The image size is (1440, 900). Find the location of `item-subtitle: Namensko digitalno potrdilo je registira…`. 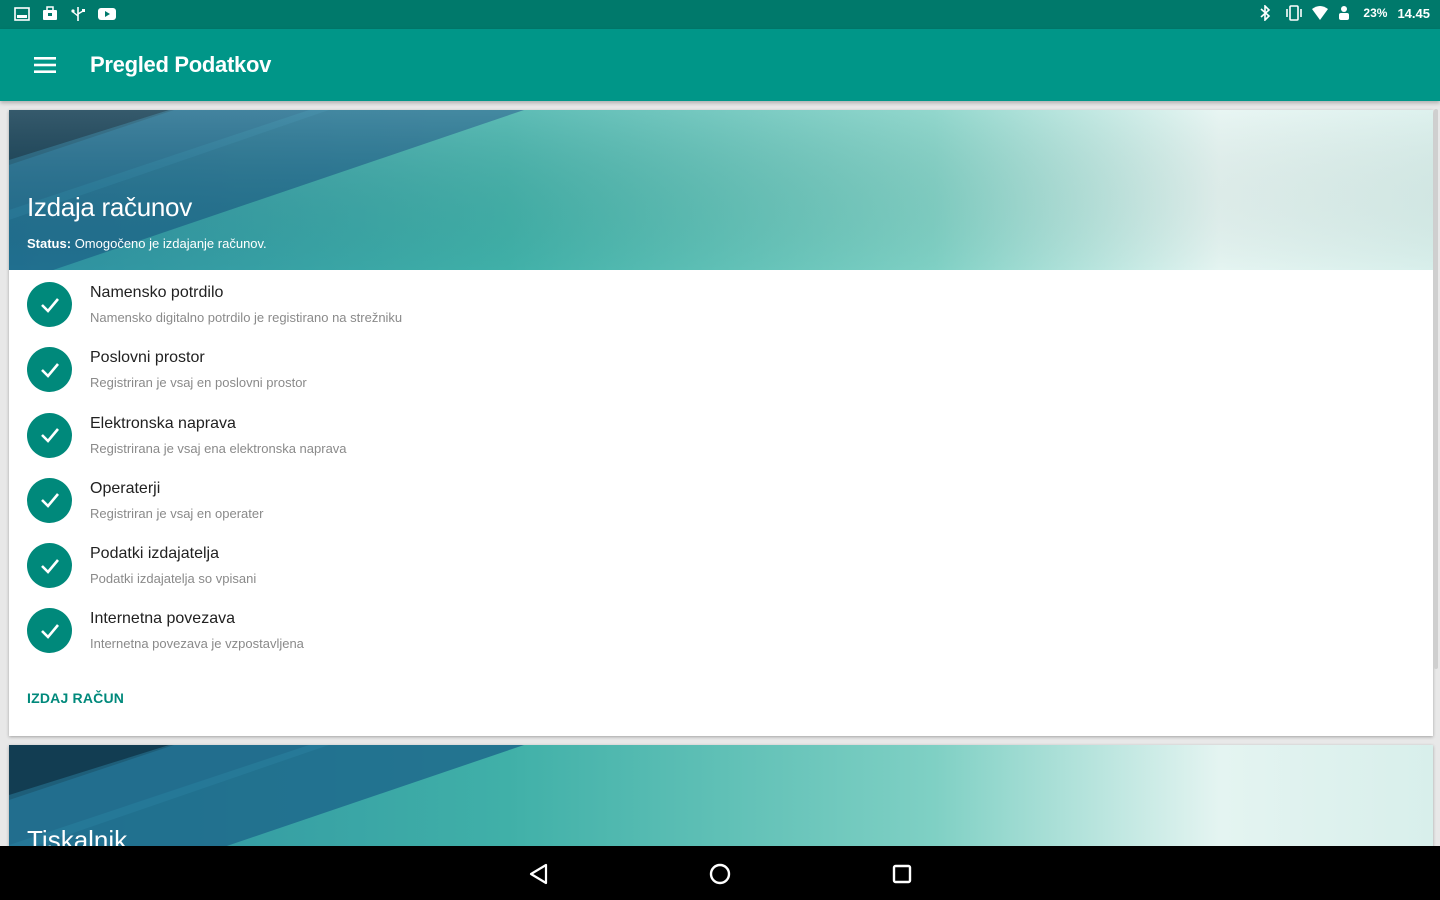

item-subtitle: Namensko digitalno potrdilo je registira… is located at coordinates (246, 317).